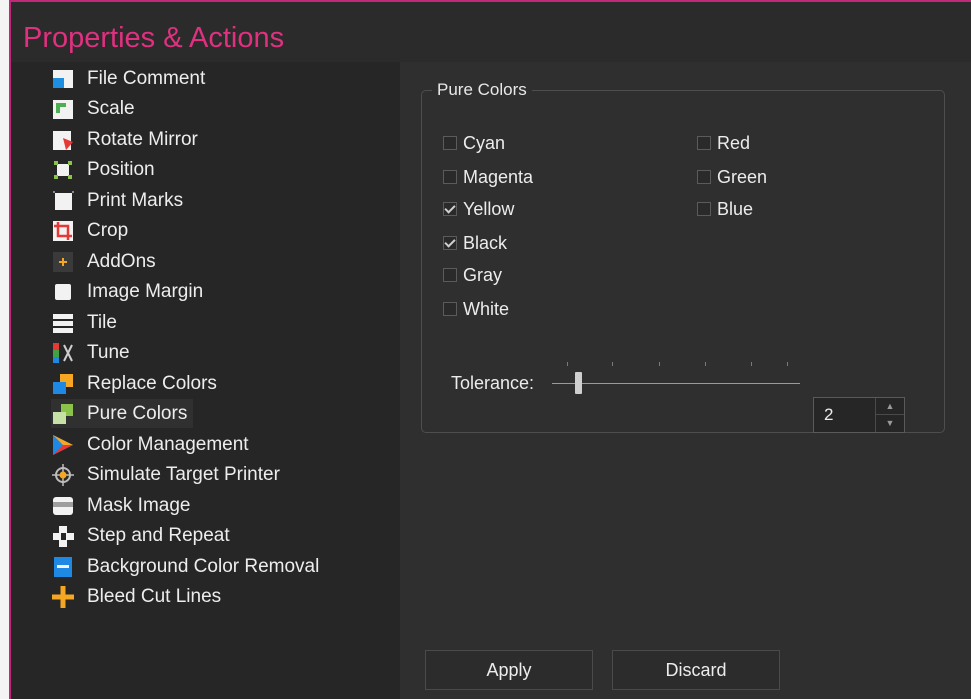 This screenshot has width=971, height=699. I want to click on replace-colors-icon, so click(63, 384).